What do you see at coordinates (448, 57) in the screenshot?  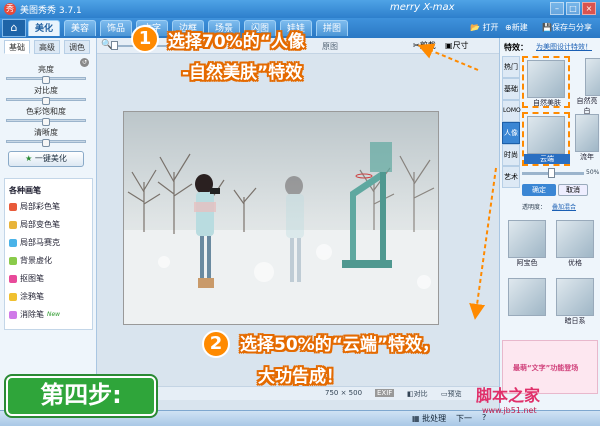 I see `arrow-to-step1` at bounding box center [448, 57].